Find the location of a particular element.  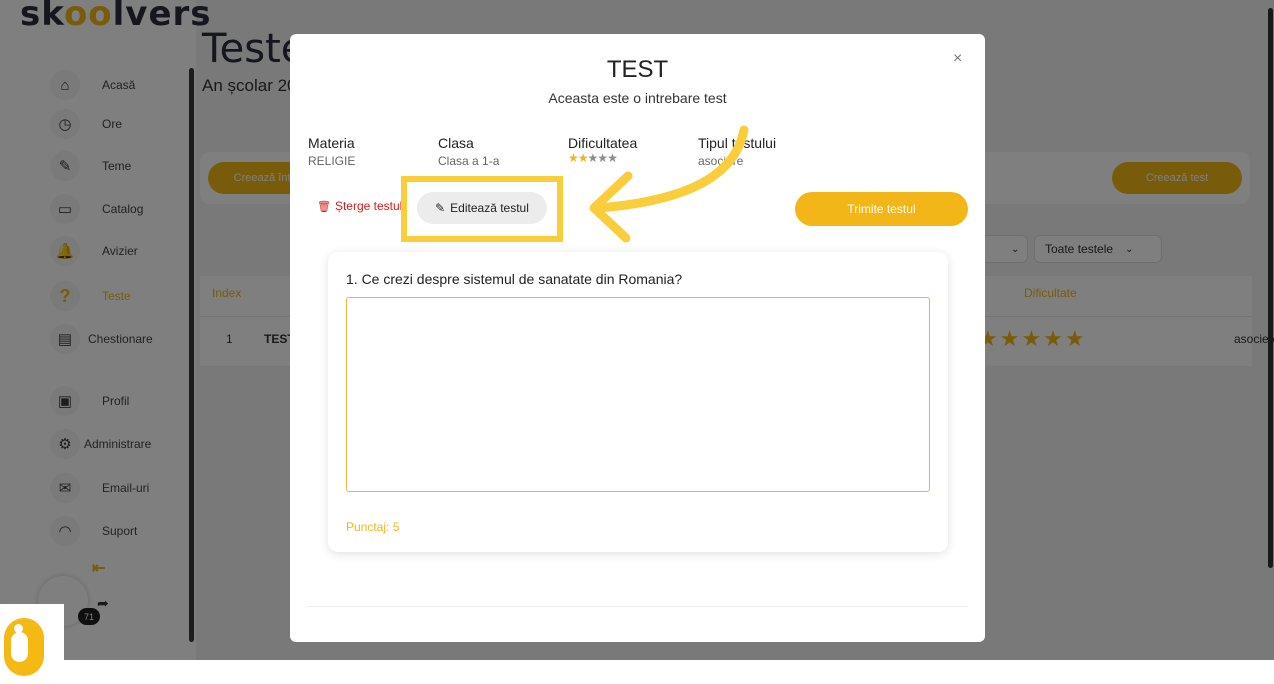

tutorial-arrow-icon is located at coordinates (669, 184).